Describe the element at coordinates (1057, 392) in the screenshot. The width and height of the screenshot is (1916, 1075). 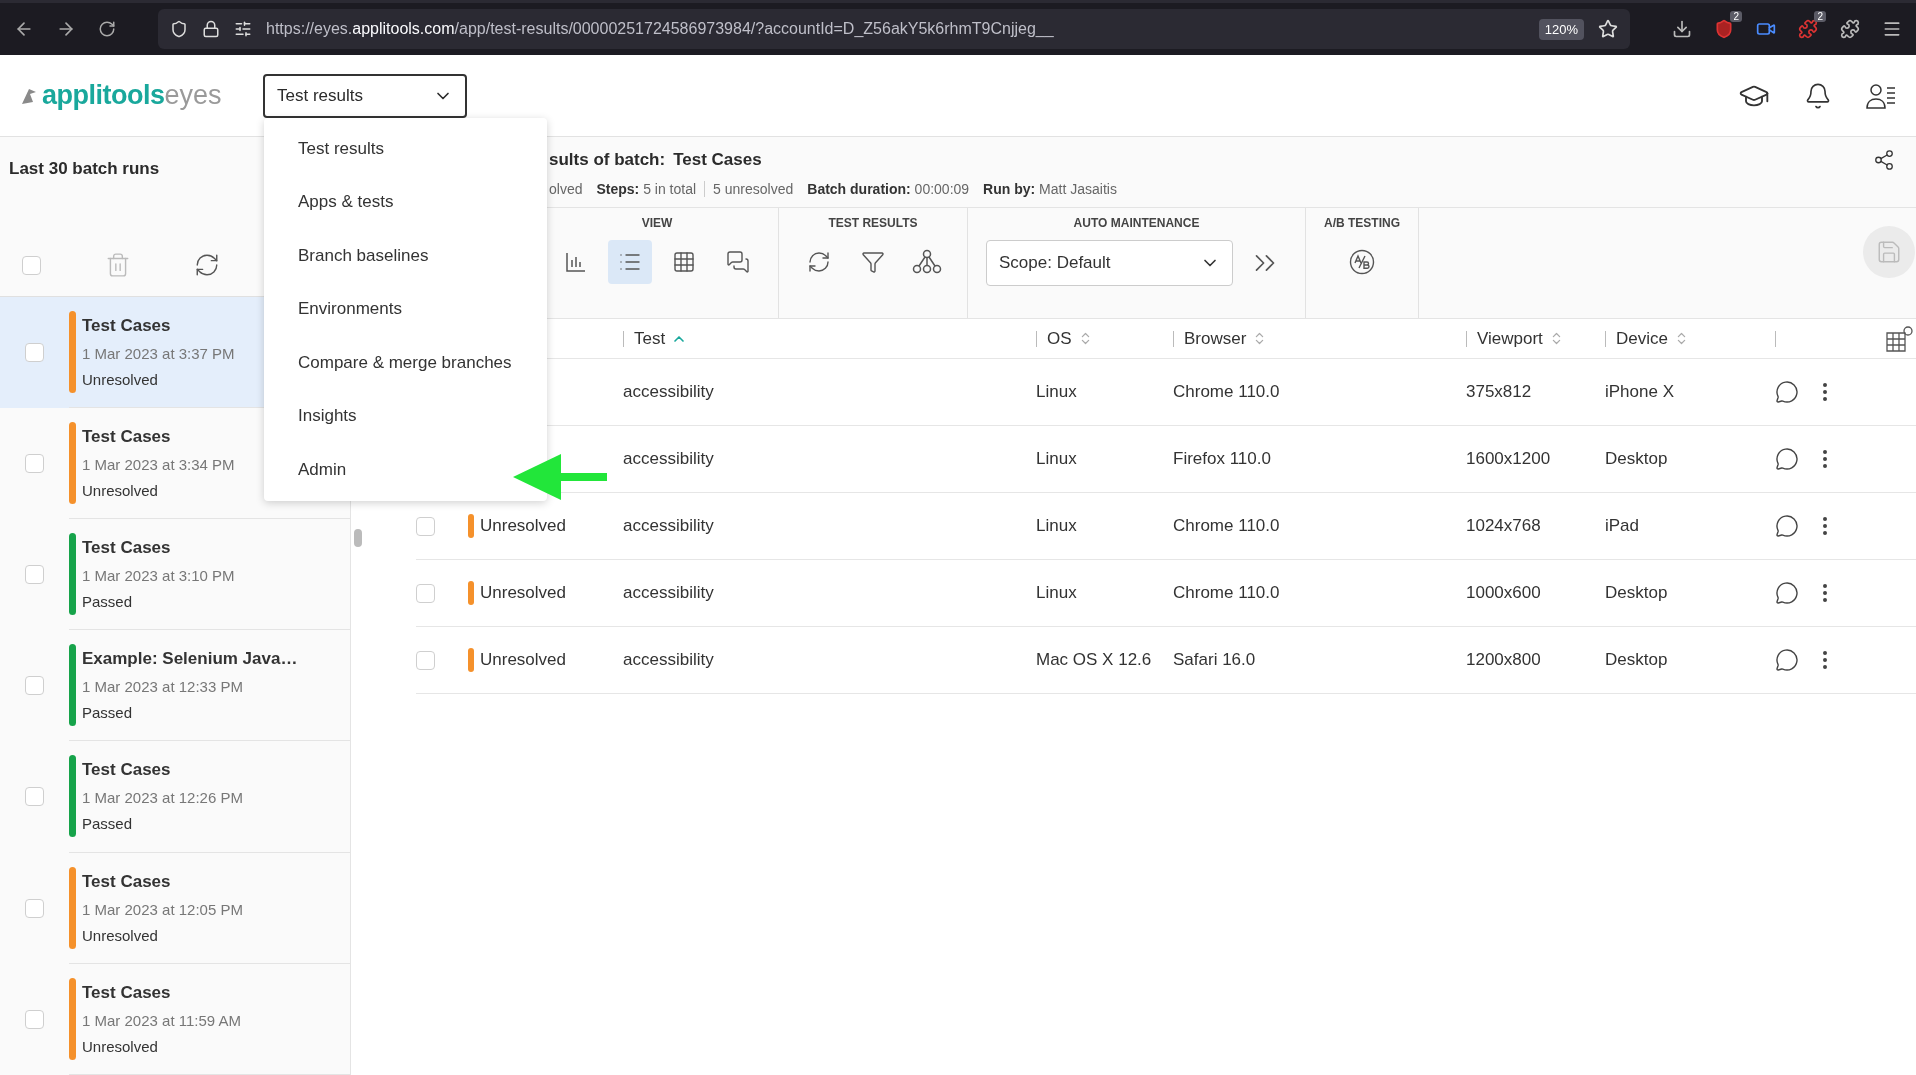
I see `os-cell-text: Linux` at that location.